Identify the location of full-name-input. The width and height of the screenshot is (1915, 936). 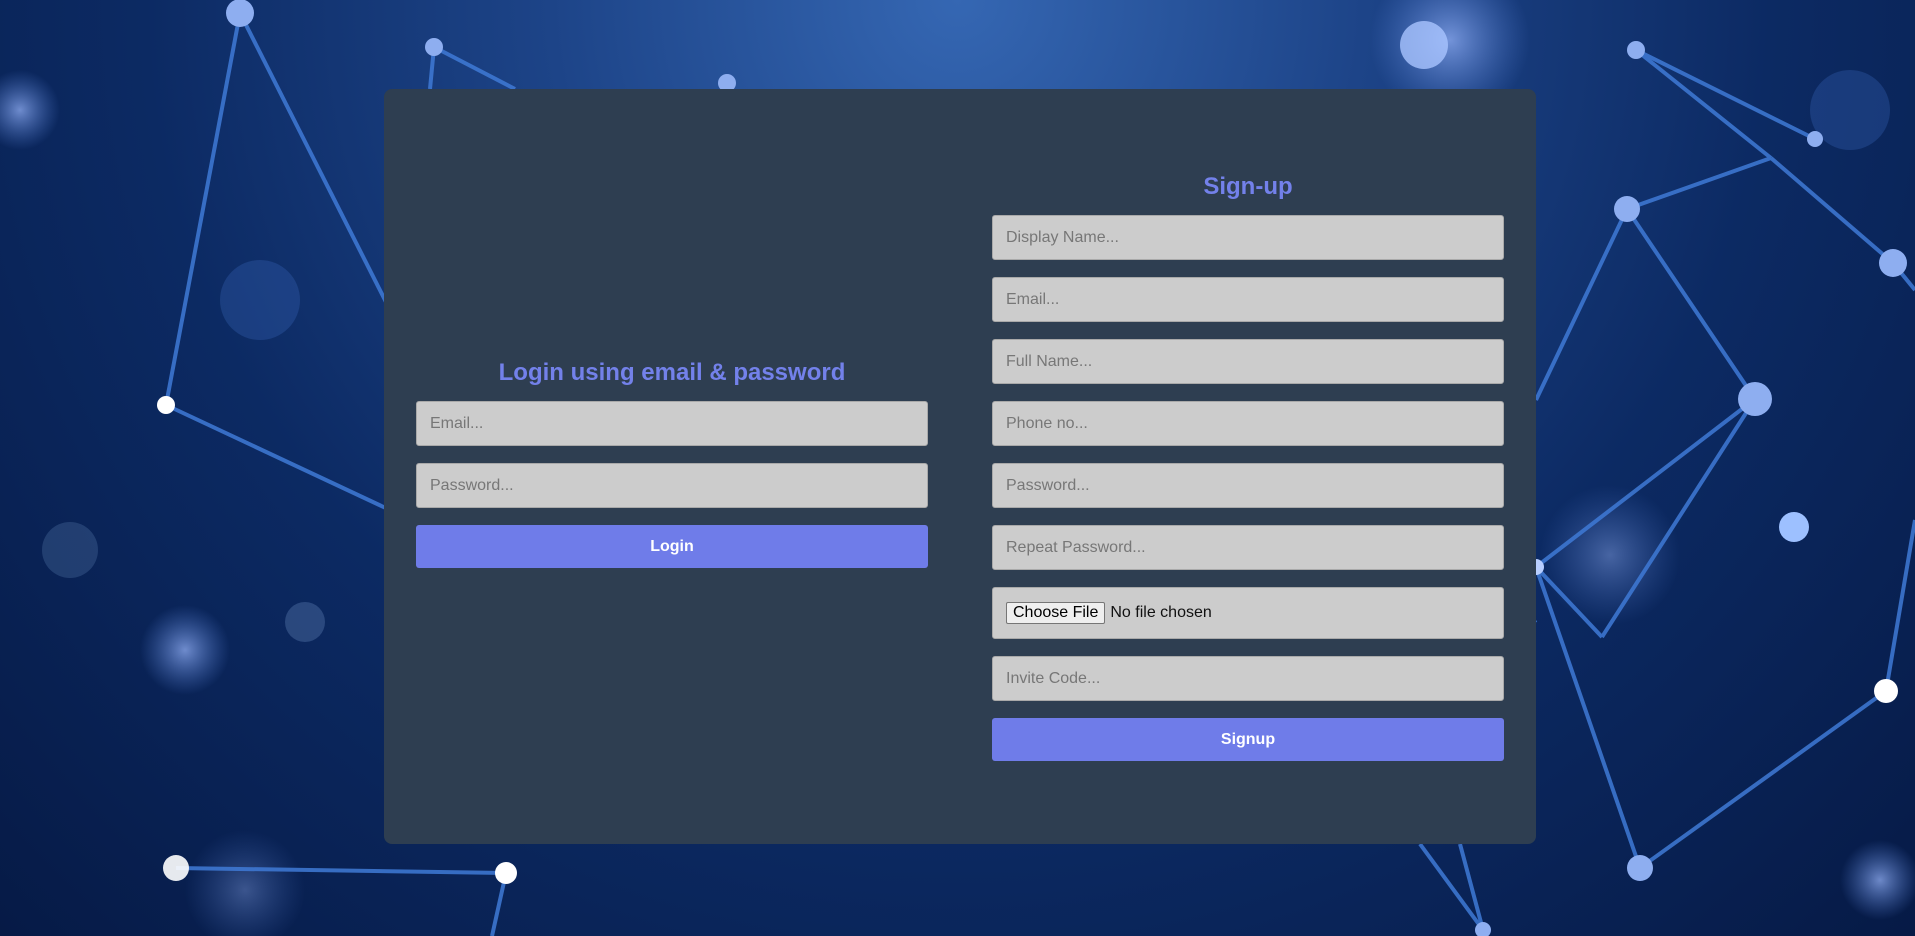
(1248, 361).